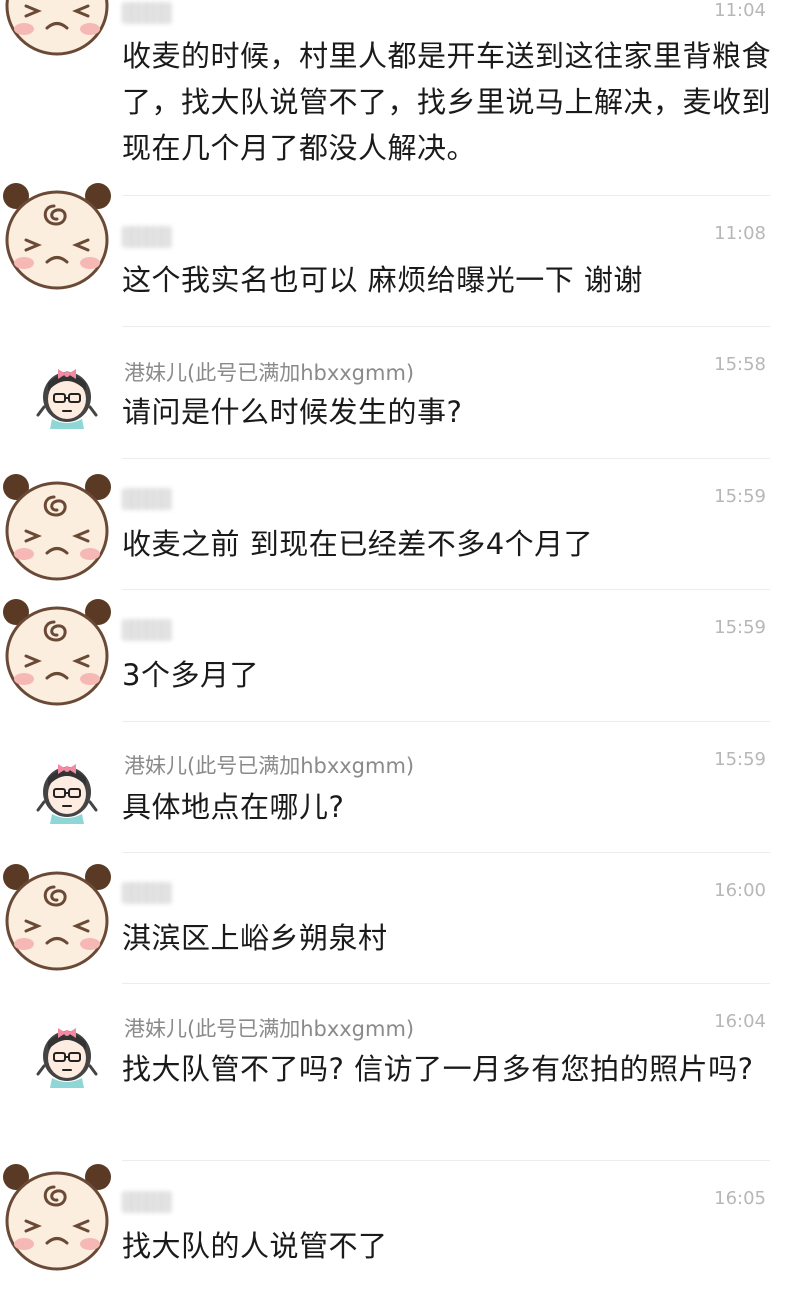 The height and width of the screenshot is (1290, 800). Describe the element at coordinates (740, 10) in the screenshot. I see `message-time: 11:04` at that location.